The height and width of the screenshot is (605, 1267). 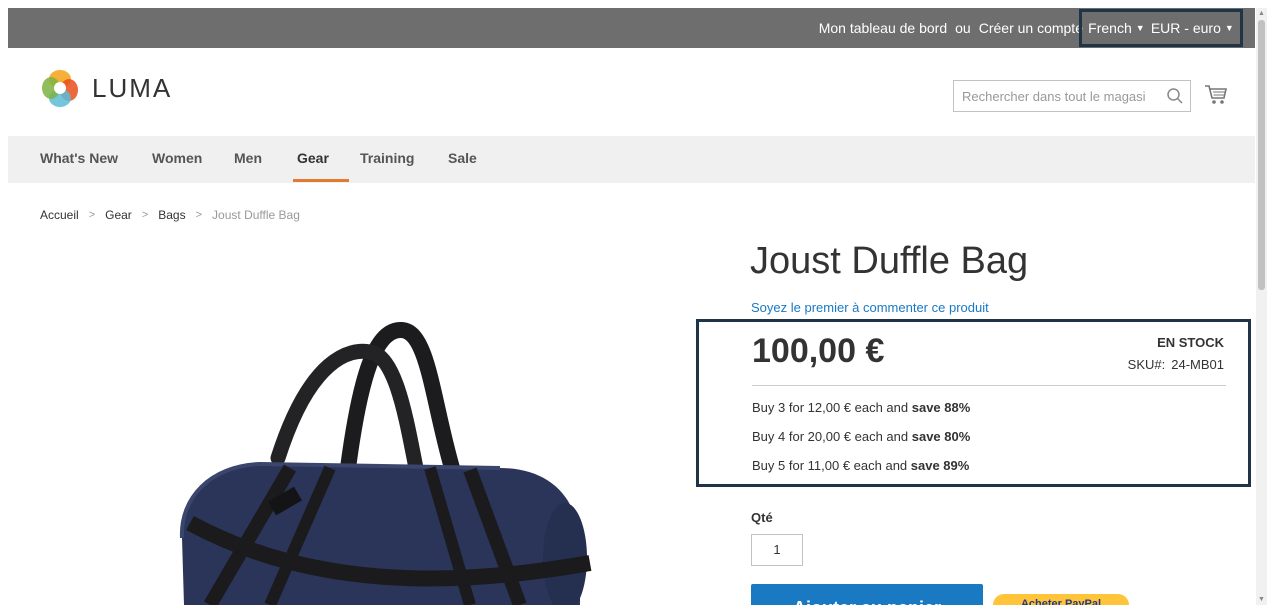 I want to click on sku: SKU#: 24-MB01, so click(x=1176, y=364).